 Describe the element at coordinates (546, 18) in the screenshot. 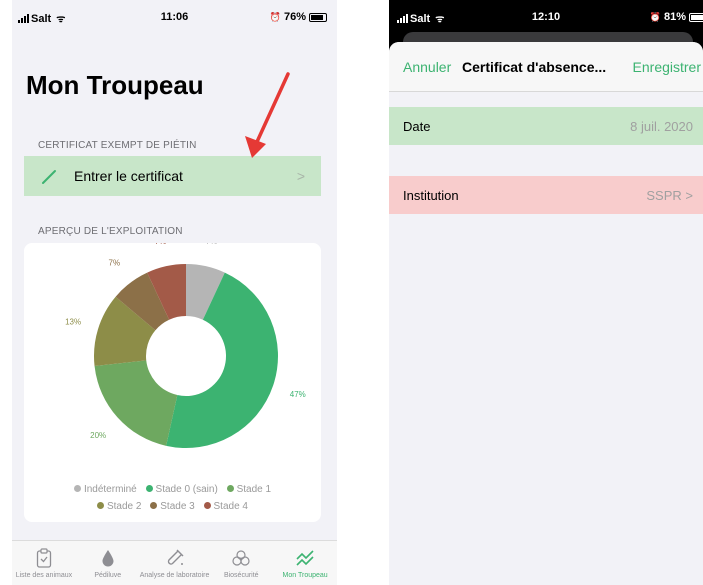

I see `status-bar: Salt ᯤ 12:10 ⏰ 81%` at that location.